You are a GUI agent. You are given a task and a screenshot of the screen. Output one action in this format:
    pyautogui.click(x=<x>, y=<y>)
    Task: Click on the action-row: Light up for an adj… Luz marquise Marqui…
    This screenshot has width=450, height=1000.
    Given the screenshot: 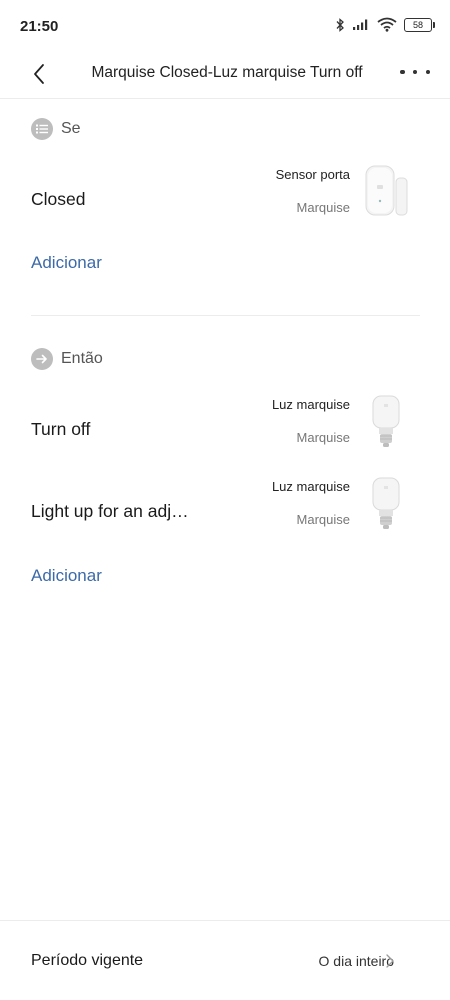 What is the action you would take?
    pyautogui.click(x=225, y=512)
    